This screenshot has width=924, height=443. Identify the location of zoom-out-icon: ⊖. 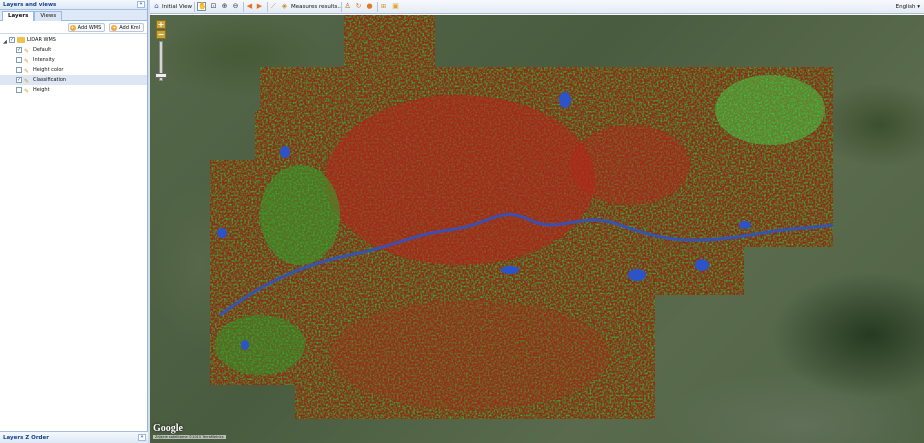
(235, 6).